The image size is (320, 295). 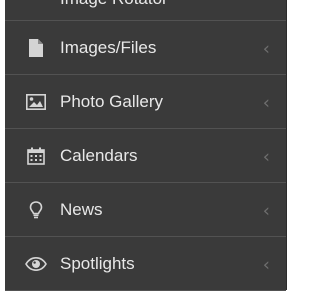 What do you see at coordinates (81, 209) in the screenshot?
I see `sidebar-item-label: News` at bounding box center [81, 209].